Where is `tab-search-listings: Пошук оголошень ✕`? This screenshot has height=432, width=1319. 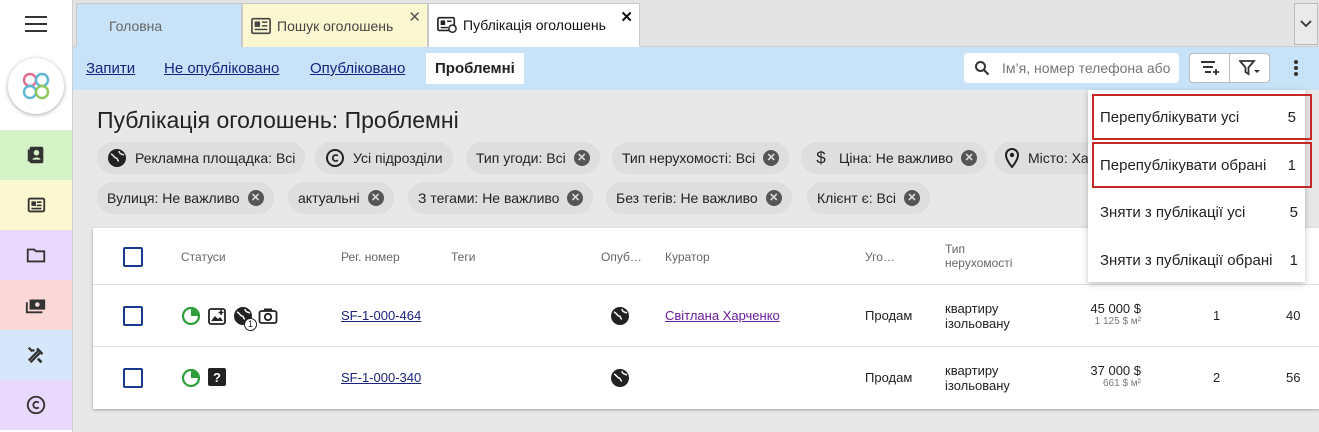
tab-search-listings: Пошук оголошень ✕ is located at coordinates (335, 25).